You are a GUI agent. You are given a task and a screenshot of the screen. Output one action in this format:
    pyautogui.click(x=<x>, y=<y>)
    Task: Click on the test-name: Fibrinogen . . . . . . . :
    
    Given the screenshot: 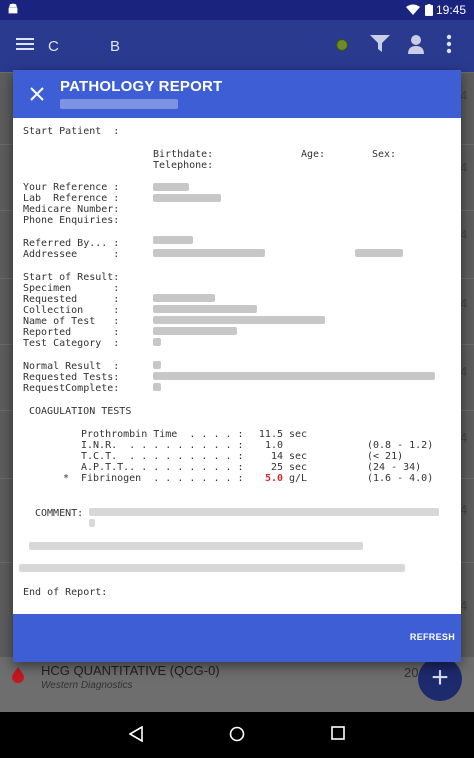 What is the action you would take?
    pyautogui.click(x=162, y=478)
    